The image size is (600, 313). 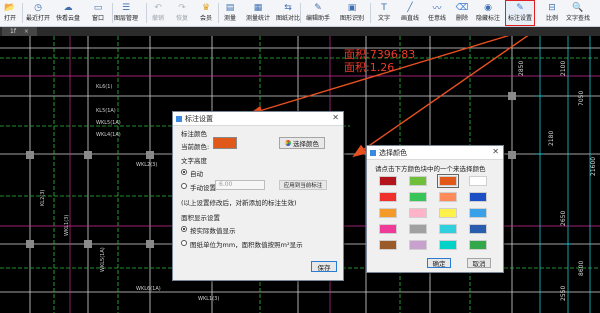 I want to click on cancel-label: 取消, so click(x=479, y=264).